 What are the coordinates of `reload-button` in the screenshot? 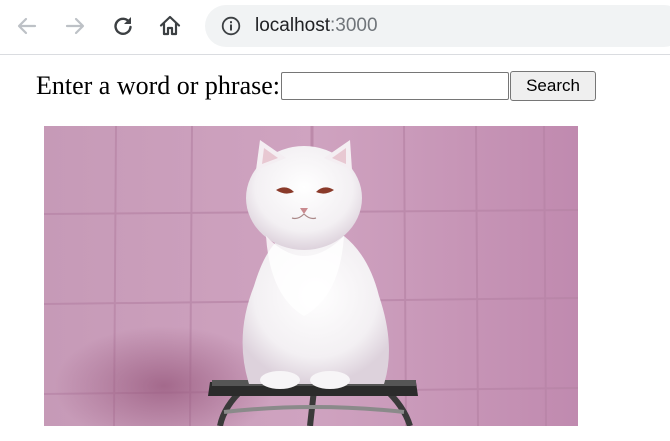 It's located at (123, 26).